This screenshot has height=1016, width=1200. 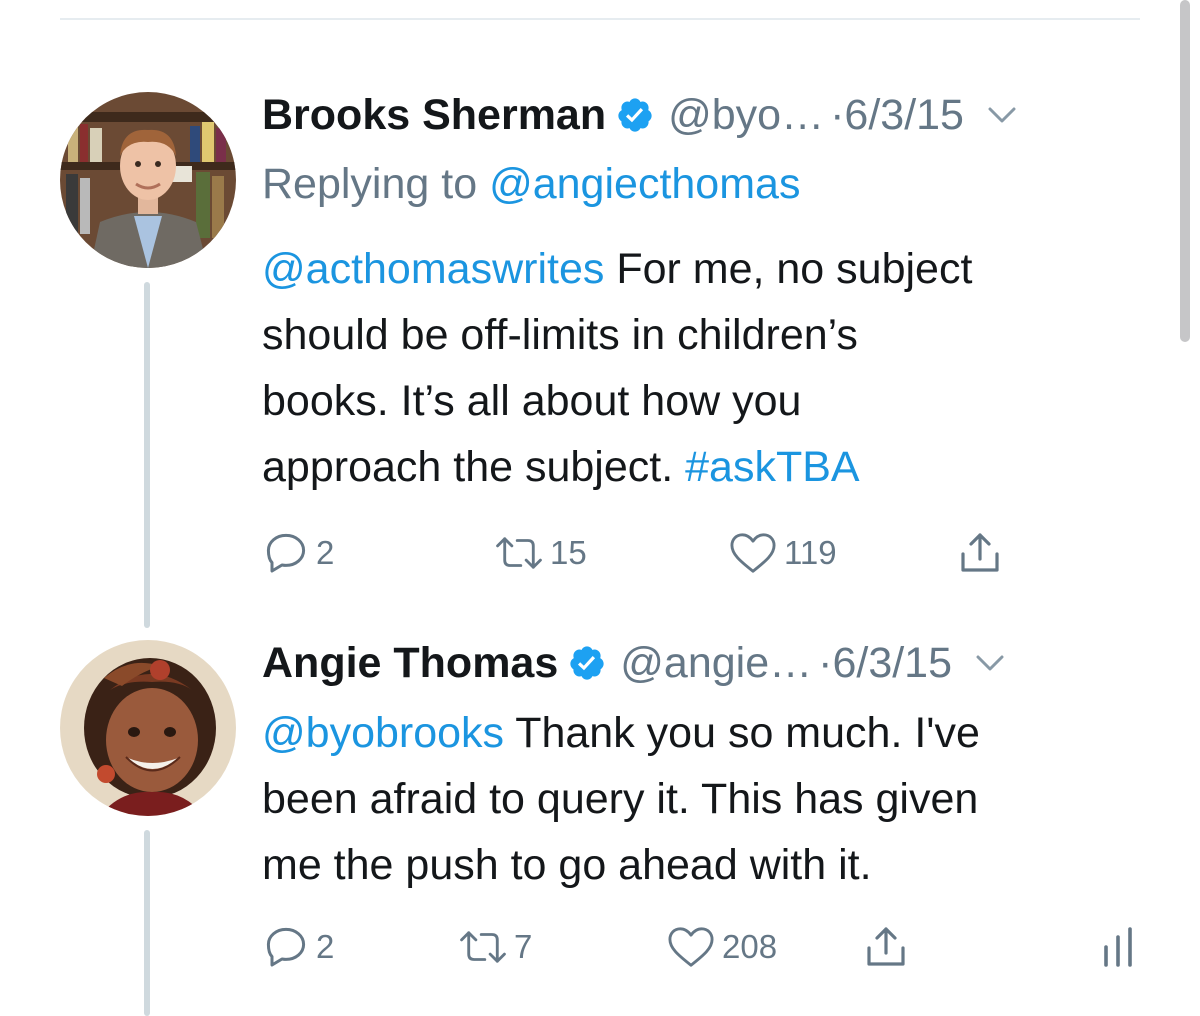 I want to click on retweet-button: 7, so click(x=495, y=947).